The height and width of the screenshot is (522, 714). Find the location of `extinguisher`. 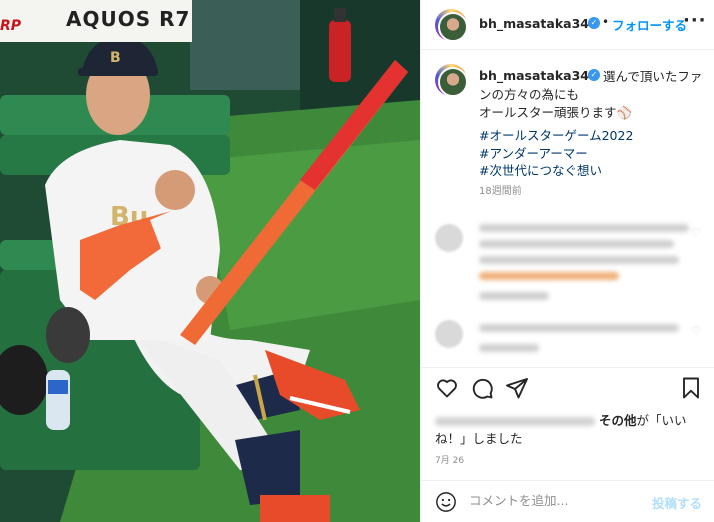

extinguisher is located at coordinates (340, 51).